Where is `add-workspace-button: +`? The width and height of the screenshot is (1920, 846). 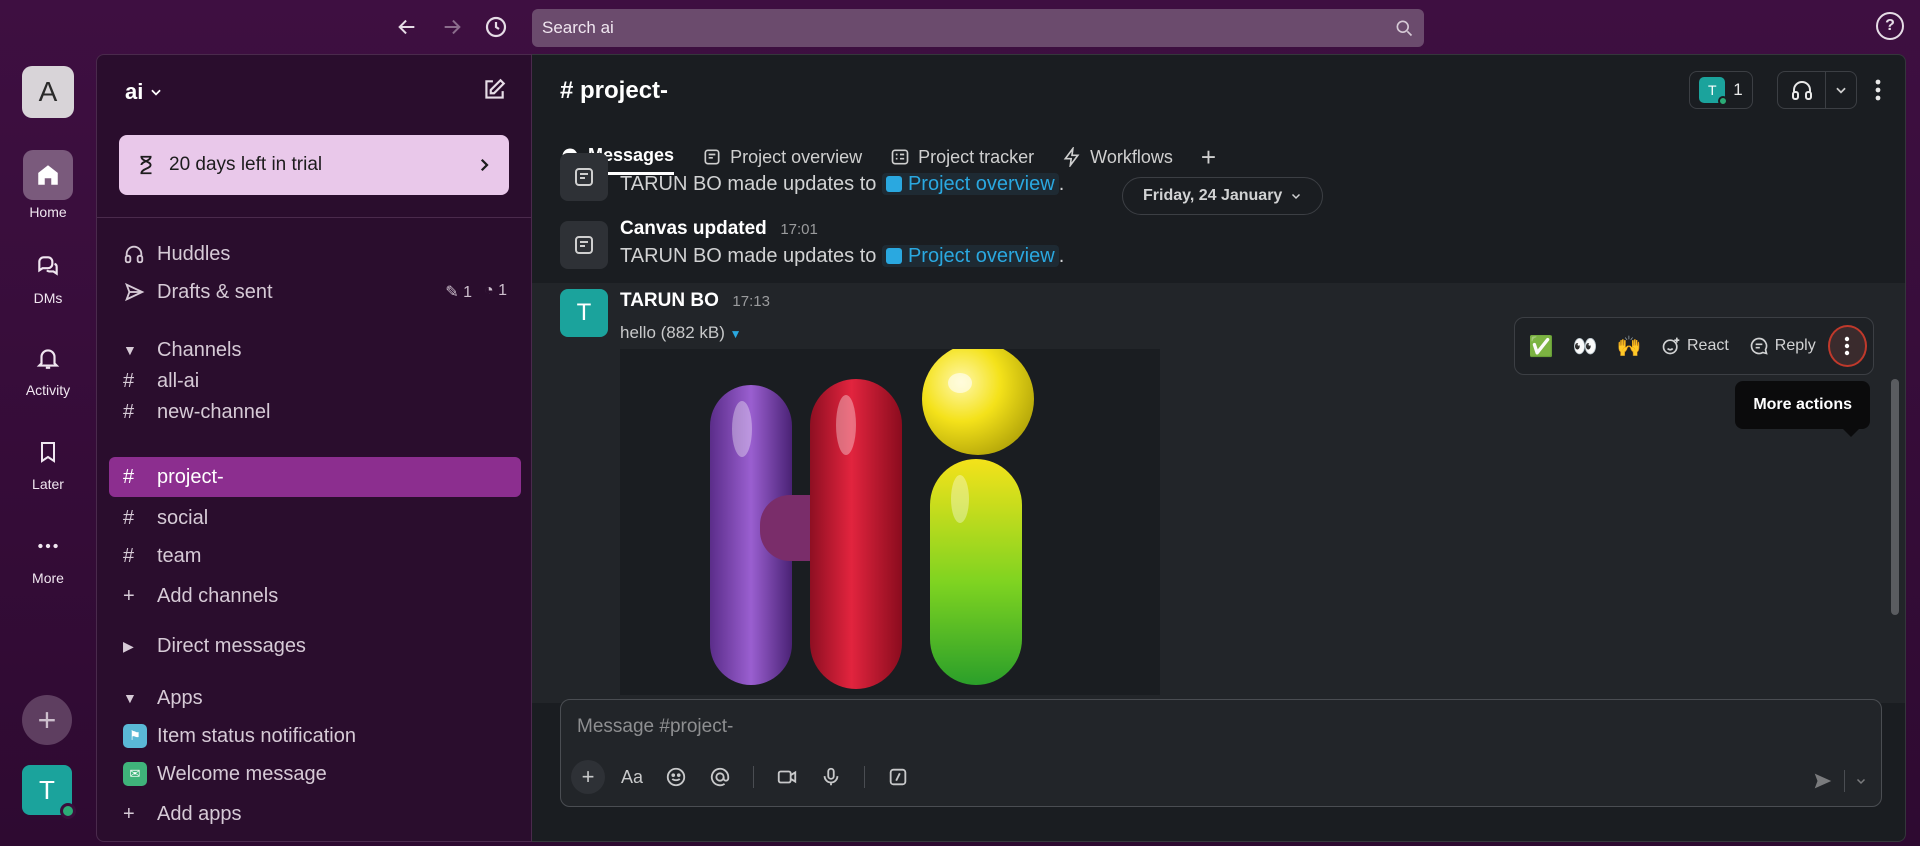
add-workspace-button: + is located at coordinates (47, 720).